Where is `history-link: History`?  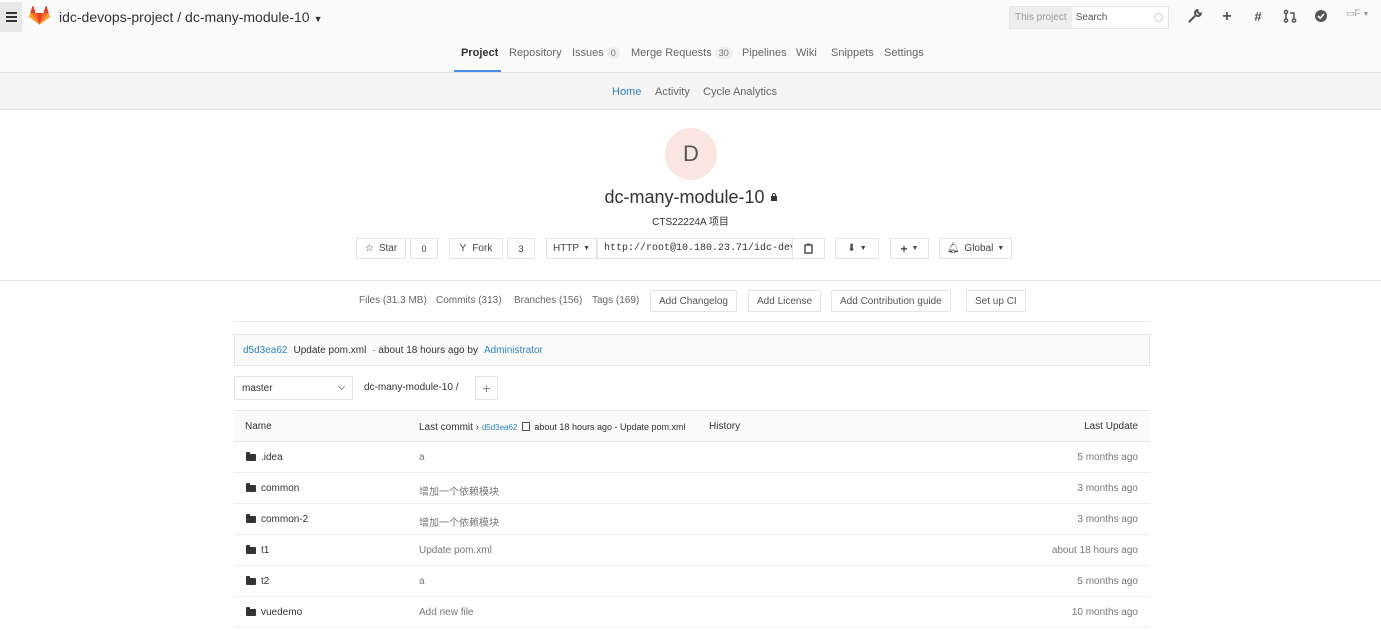
history-link: History is located at coordinates (724, 426).